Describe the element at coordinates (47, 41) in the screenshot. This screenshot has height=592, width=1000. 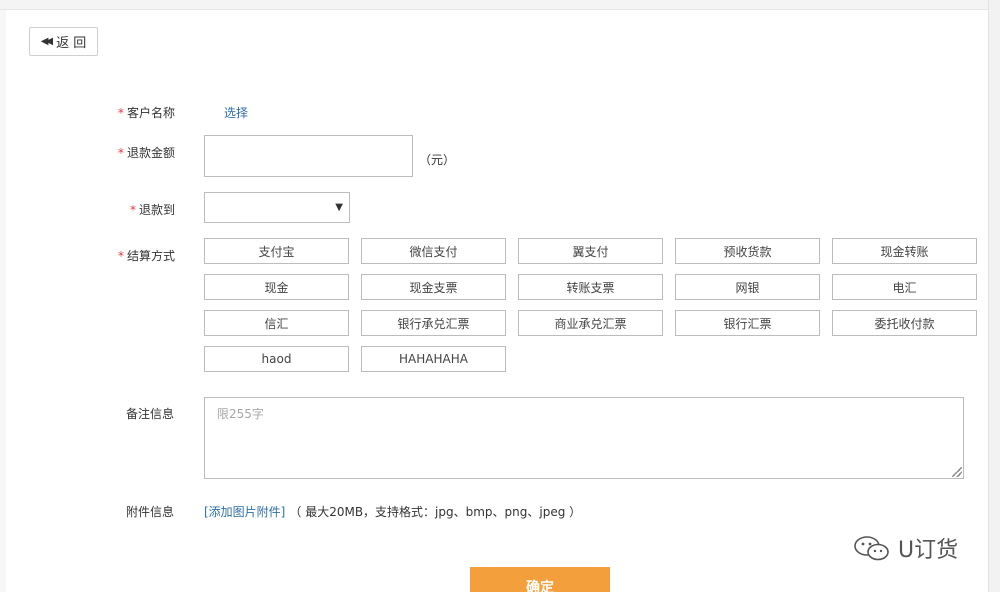
I see `double-left-arrow-icon: ◀◀` at that location.